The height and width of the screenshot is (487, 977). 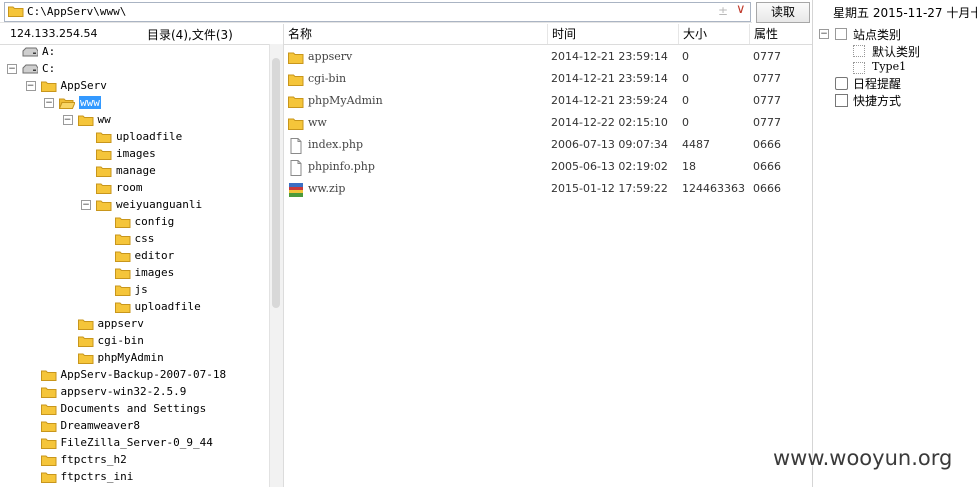 I want to click on tree-item: AppServ-Backup-2007-07-18, so click(x=134, y=375).